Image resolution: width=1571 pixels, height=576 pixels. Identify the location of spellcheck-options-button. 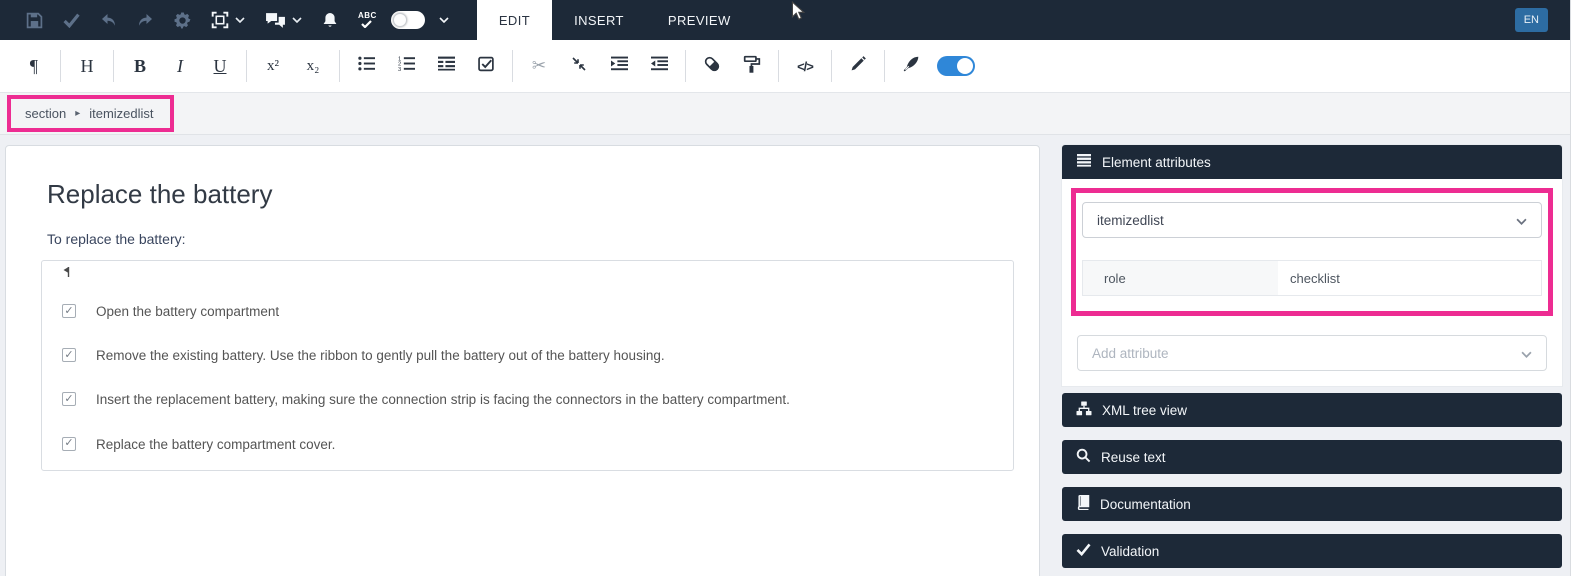
(444, 20).